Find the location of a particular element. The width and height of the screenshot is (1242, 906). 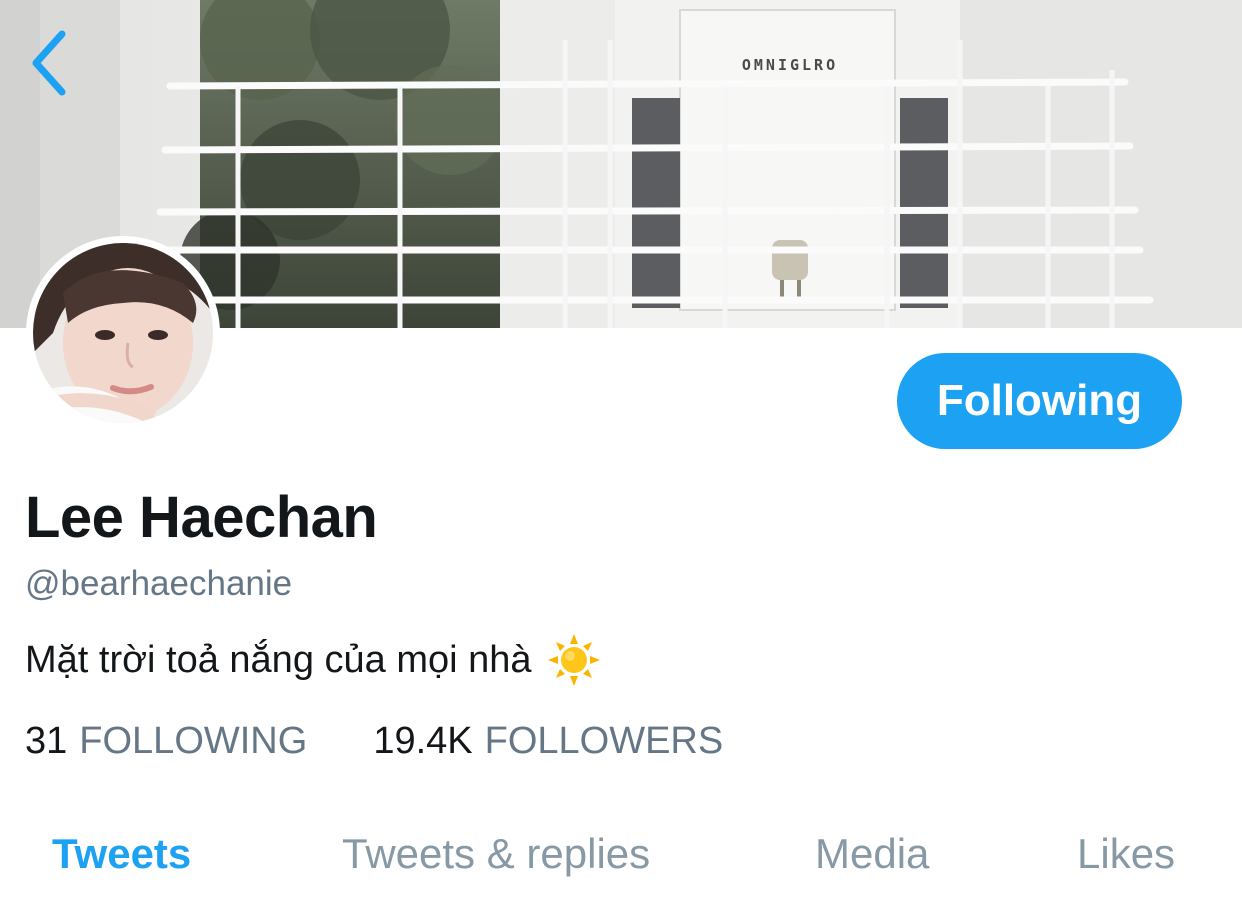

followers-stat: 19.4K FOLLOWERS is located at coordinates (548, 741).